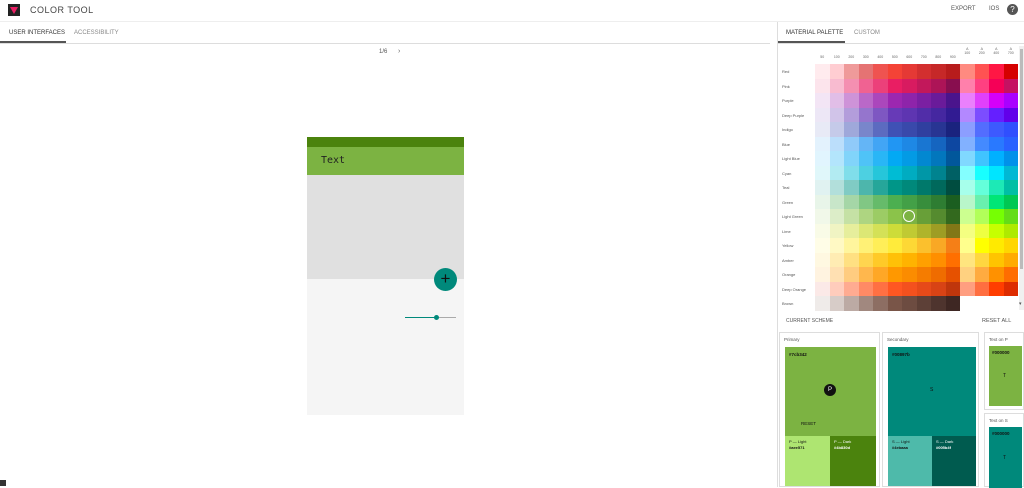 The width and height of the screenshot is (1024, 488). I want to click on palette-scroll-thumb, so click(1021, 159).